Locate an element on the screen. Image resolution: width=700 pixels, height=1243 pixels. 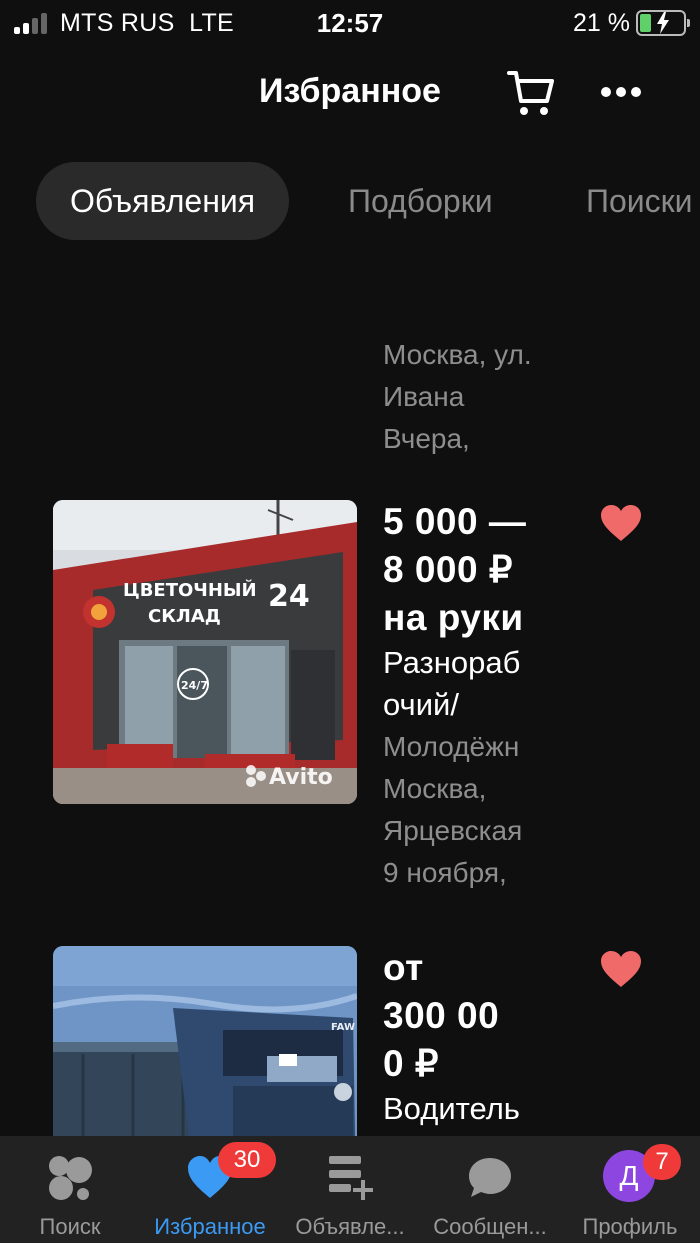
search-dots-icon is located at coordinates (70, 1178).